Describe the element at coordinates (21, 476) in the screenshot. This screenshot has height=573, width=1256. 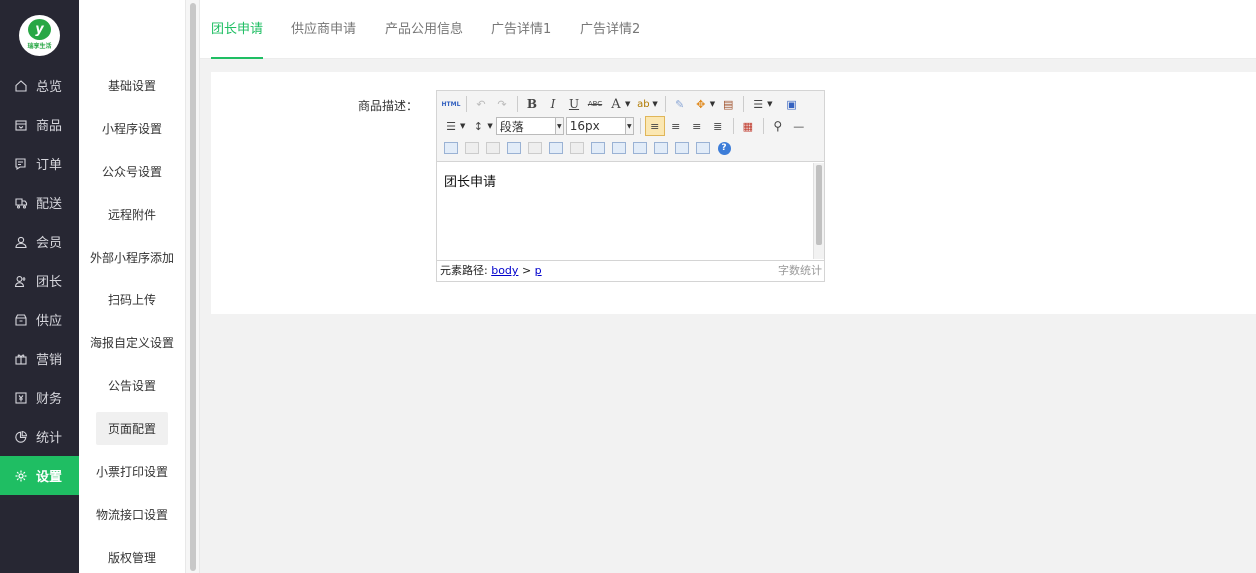
I see `gear-icon` at that location.